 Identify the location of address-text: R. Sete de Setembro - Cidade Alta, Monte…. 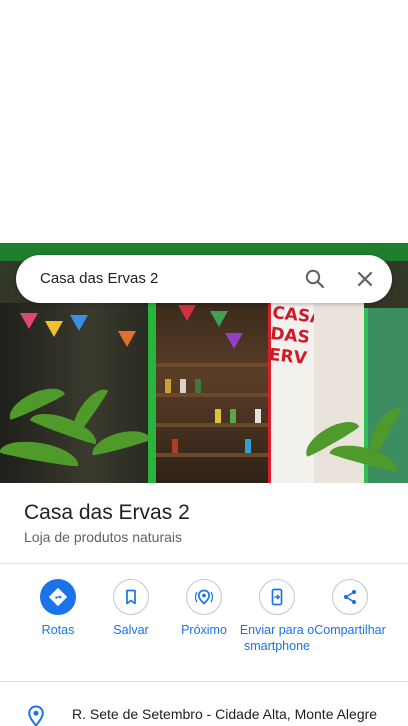
(225, 714).